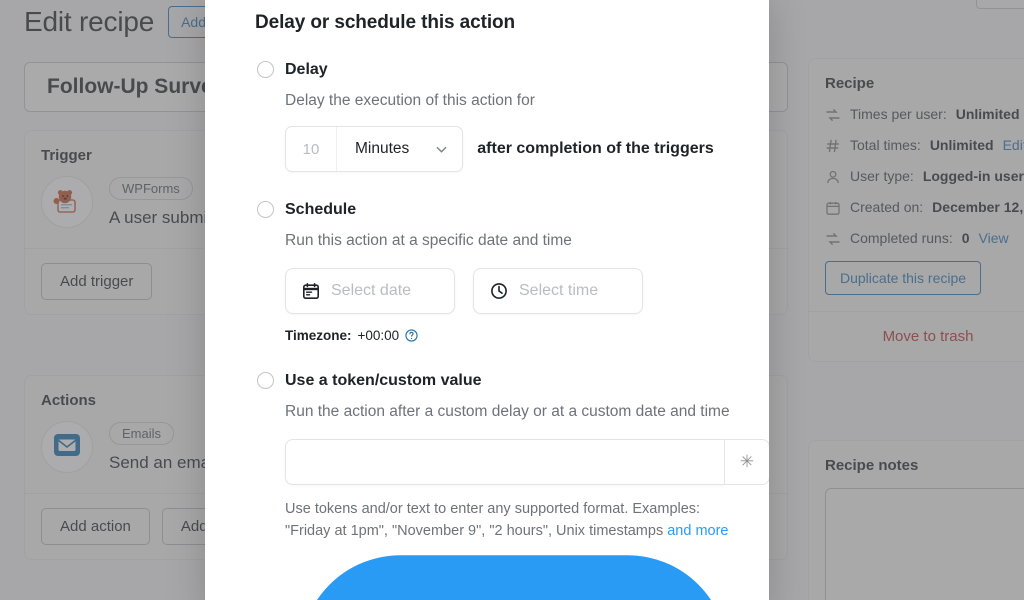 The image size is (1024, 600). Describe the element at coordinates (306, 69) in the screenshot. I see `option-delay-label: Delay` at that location.